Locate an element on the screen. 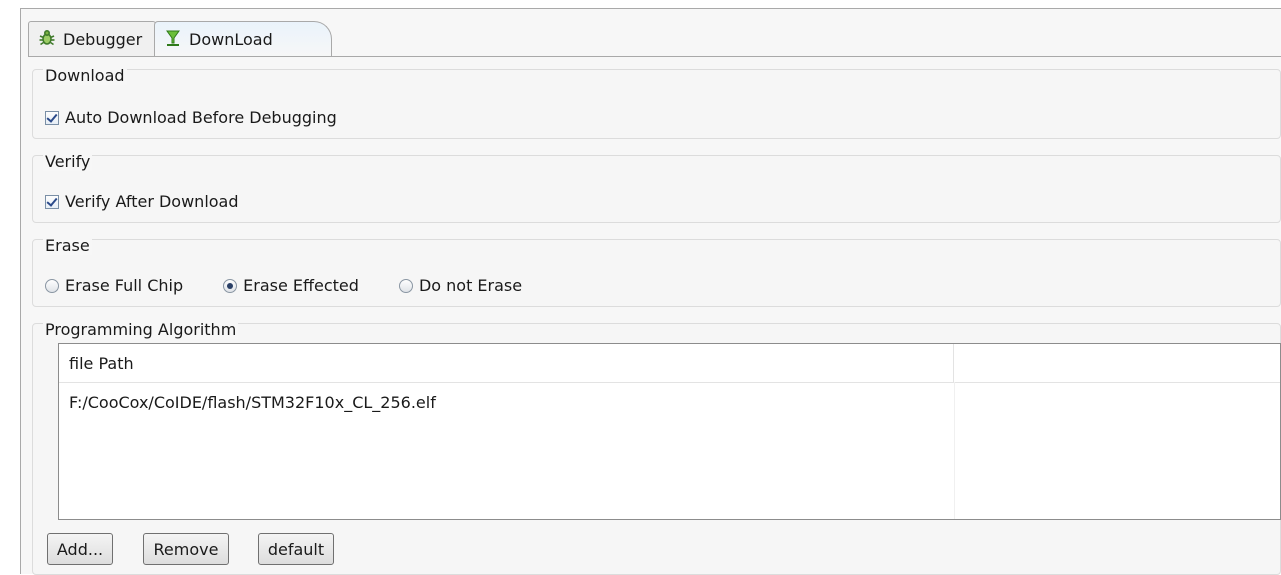  erase-full-chip-label: Erase Full Chip is located at coordinates (124, 285).